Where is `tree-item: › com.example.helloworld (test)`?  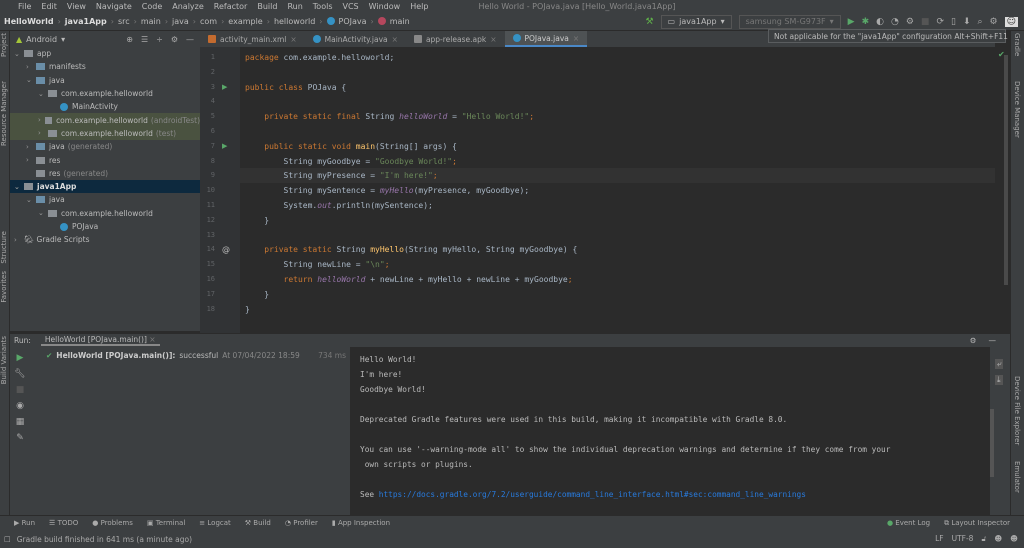
tree-item: › com.example.helloworld (test) is located at coordinates (105, 133).